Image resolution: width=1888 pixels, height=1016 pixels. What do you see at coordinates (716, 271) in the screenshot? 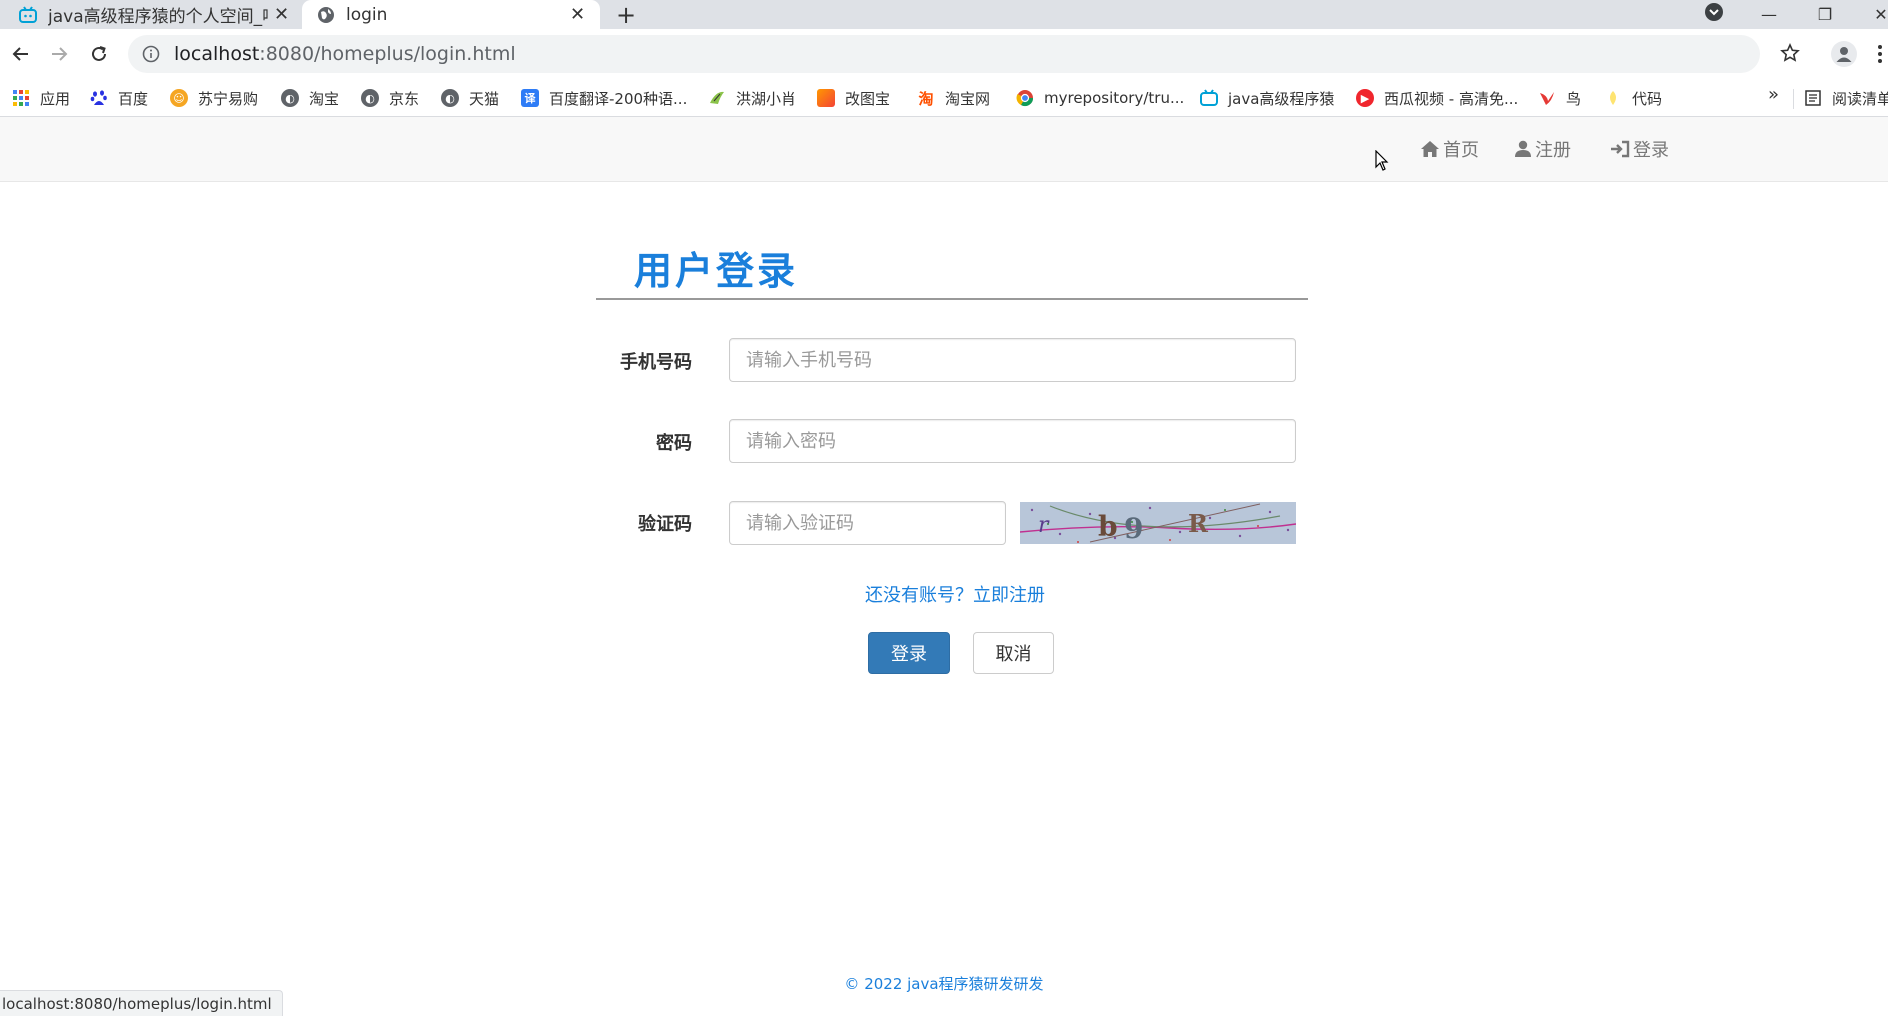
I see `page-title: 用户登录` at bounding box center [716, 271].